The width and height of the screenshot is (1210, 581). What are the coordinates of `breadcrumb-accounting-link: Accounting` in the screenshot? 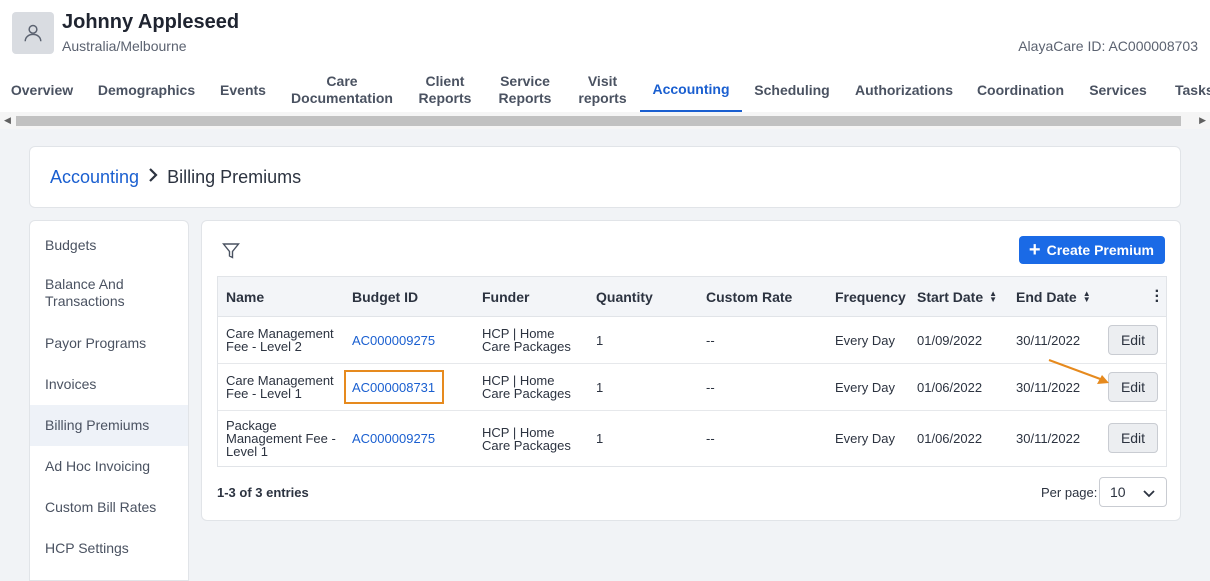 It's located at (94, 177).